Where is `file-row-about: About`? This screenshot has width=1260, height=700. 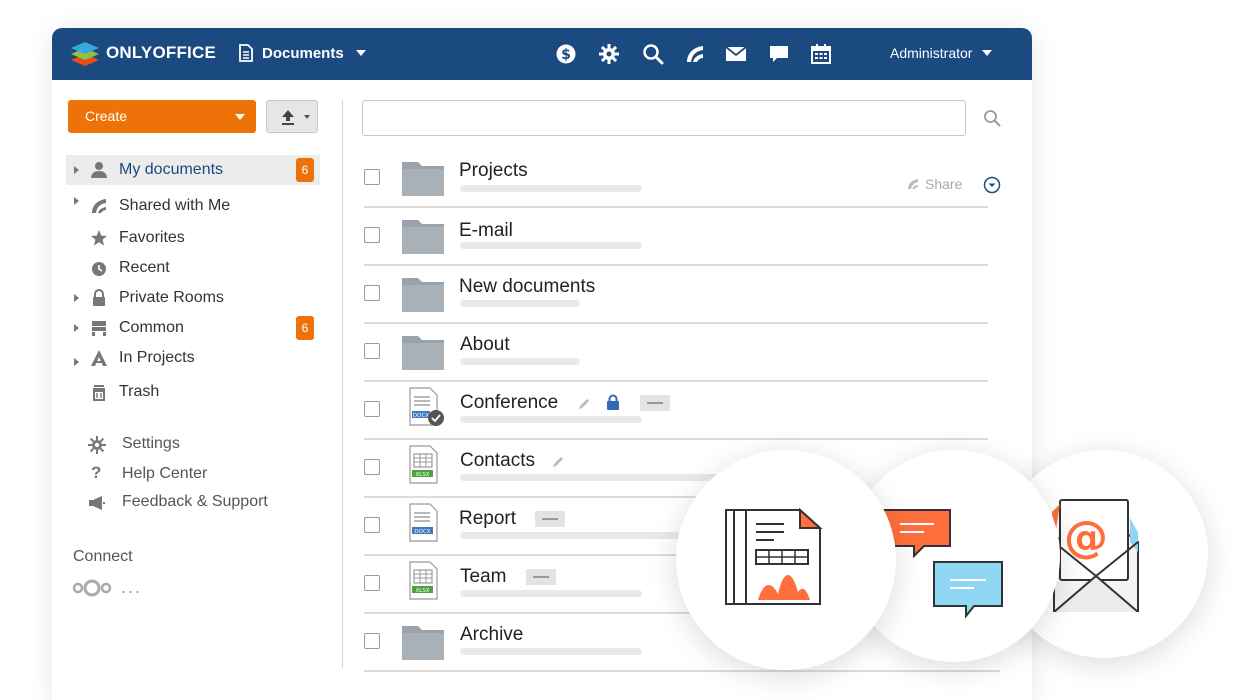 file-row-about: About is located at coordinates (676, 352).